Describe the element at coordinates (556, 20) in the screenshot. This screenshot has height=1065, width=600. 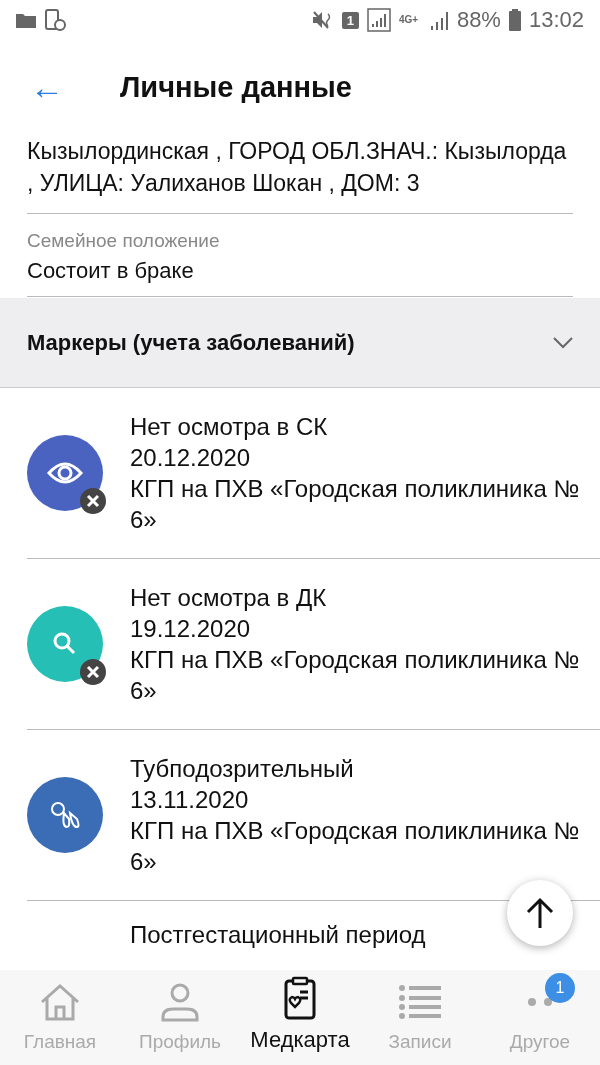
I see `clock: 13:02` at that location.